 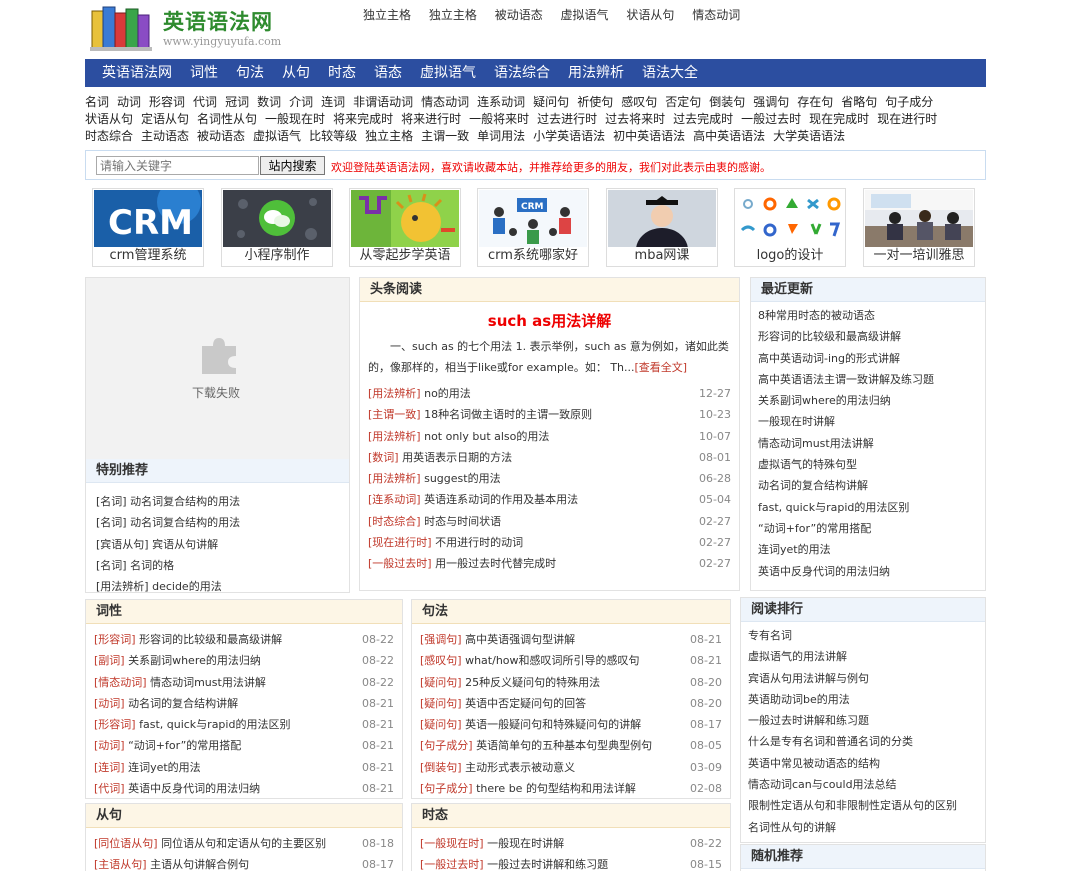 What do you see at coordinates (549, 414) in the screenshot?
I see `table-row: [主谓一致] 18种名词做主语时的主谓一致原则 10-23` at bounding box center [549, 414].